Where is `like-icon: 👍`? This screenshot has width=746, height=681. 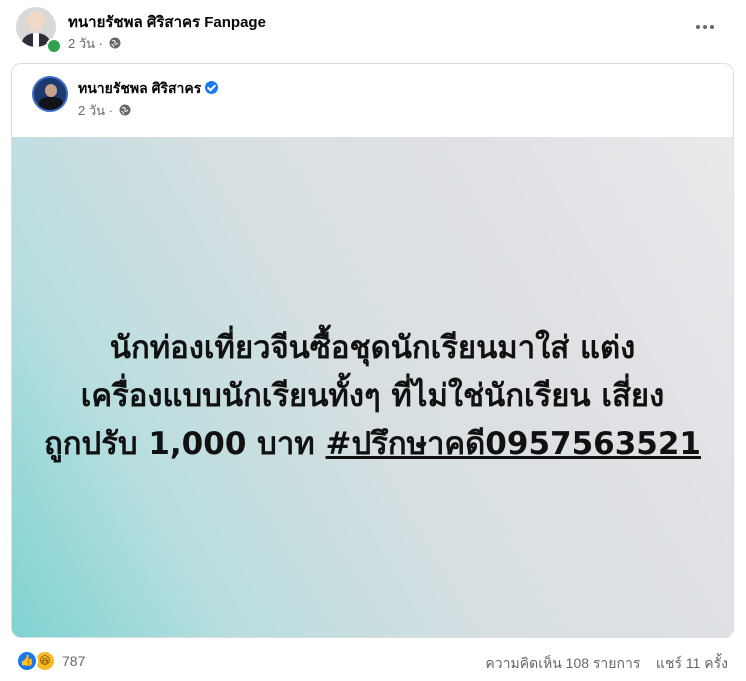
like-icon: 👍 is located at coordinates (27, 661).